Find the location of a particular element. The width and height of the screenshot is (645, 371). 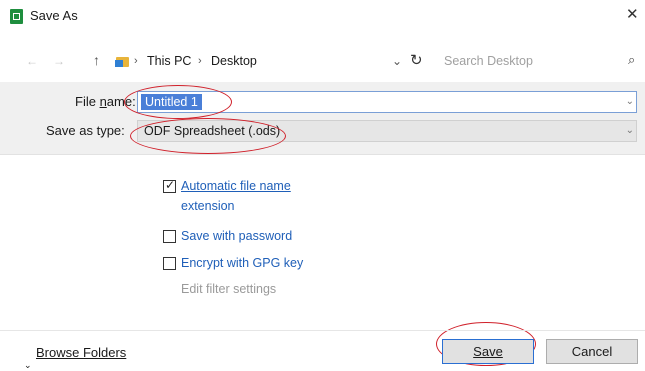

option-label: Automatic file name is located at coordinates (236, 186).